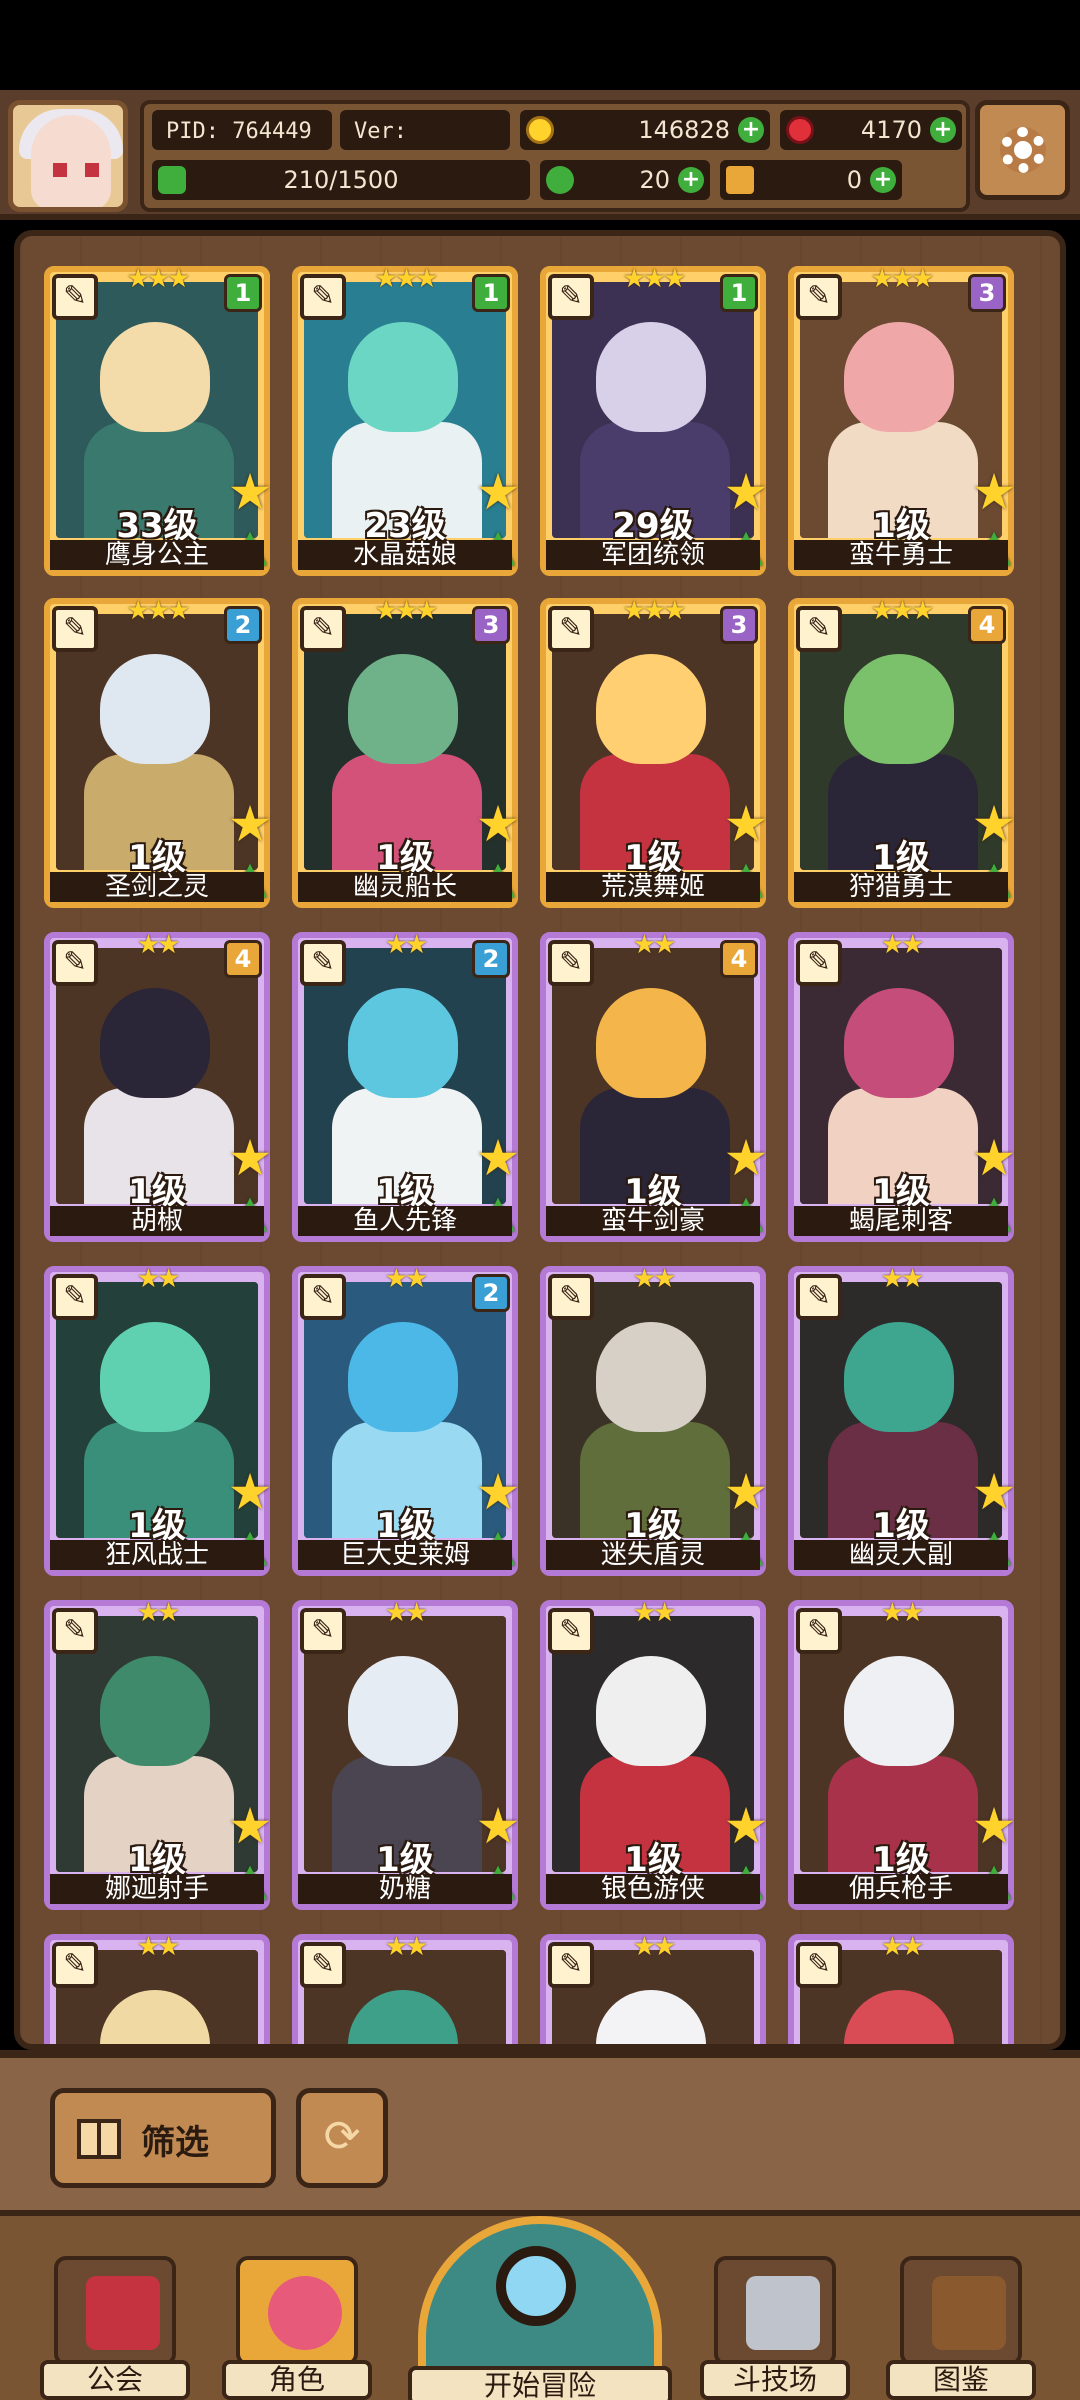 This screenshot has width=1080, height=2400. What do you see at coordinates (654, 180) in the screenshot?
I see `clover-amount: 20` at bounding box center [654, 180].